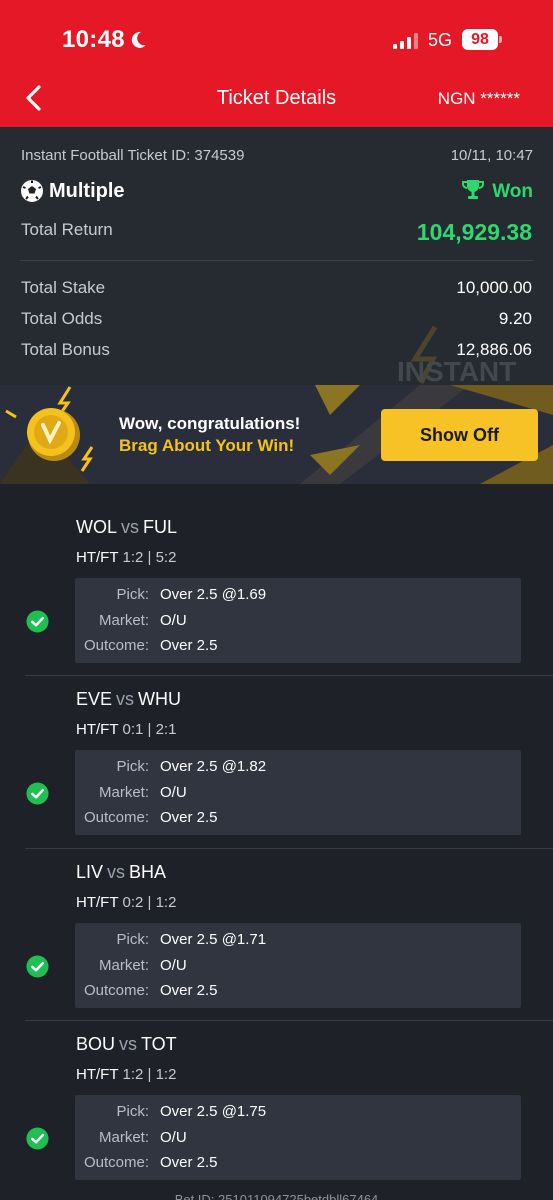  What do you see at coordinates (213, 594) in the screenshot?
I see `pick-value: Over 2.5 @1.69` at bounding box center [213, 594].